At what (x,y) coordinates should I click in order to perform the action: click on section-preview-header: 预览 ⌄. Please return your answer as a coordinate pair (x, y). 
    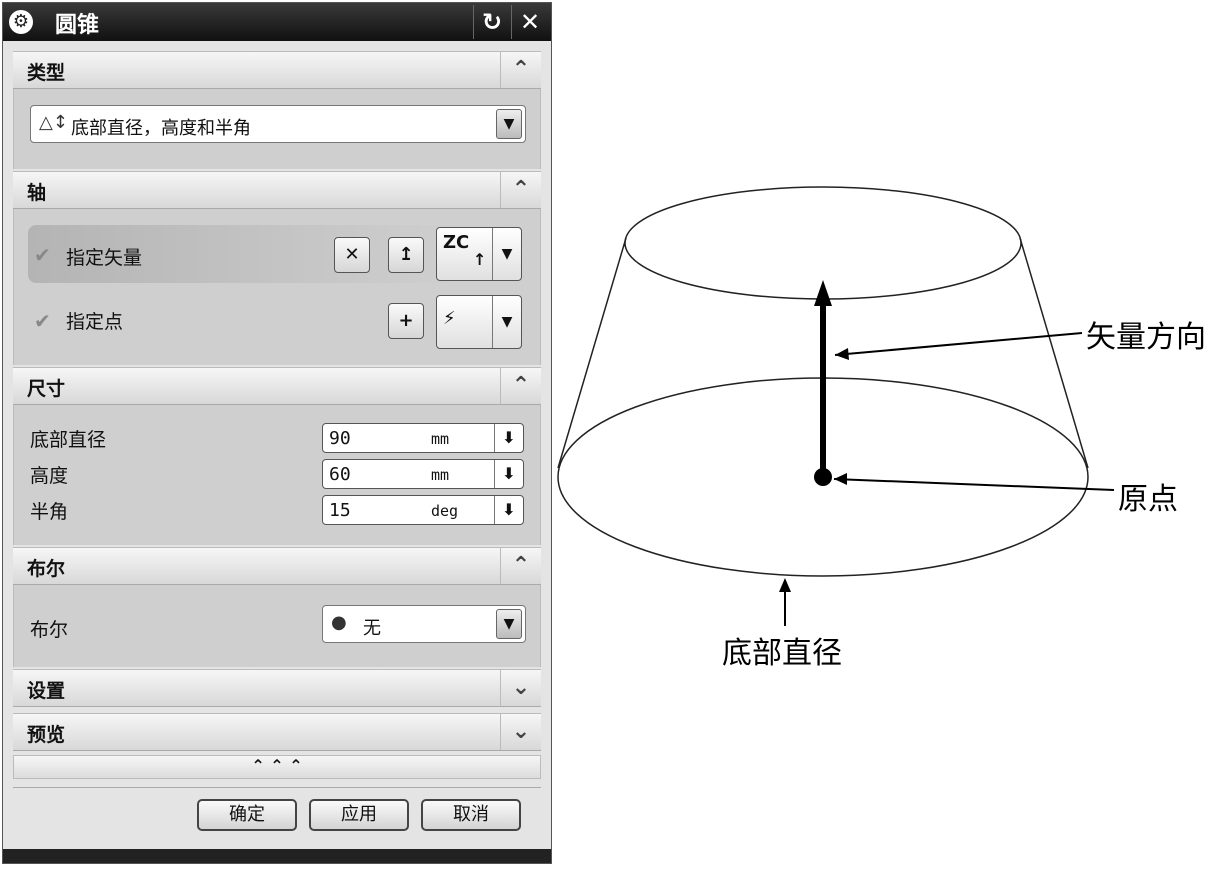
    Looking at the image, I should click on (277, 732).